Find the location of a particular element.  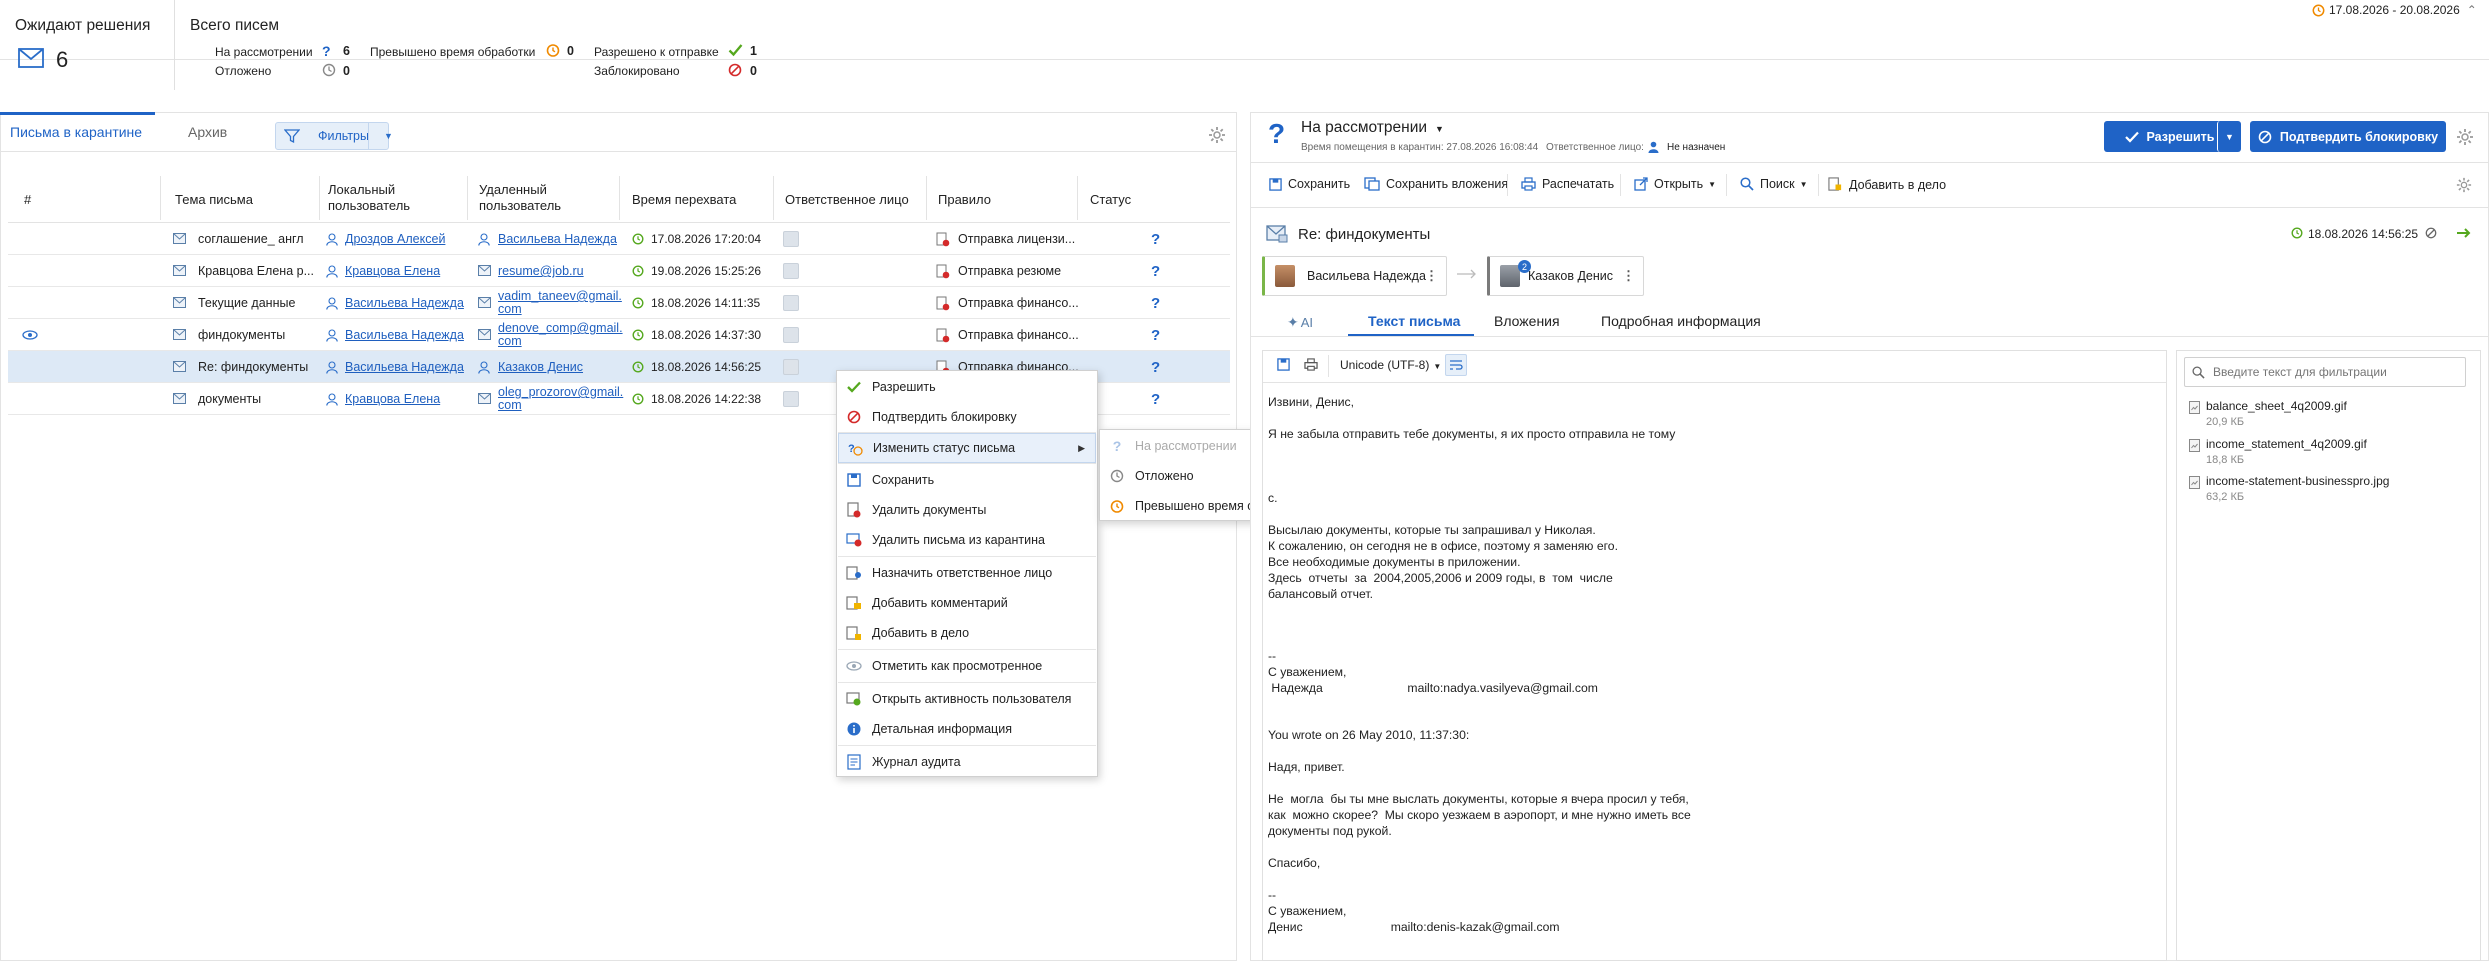

menu-assign-responsible: Назначить ответственное лицо is located at coordinates (967, 573).